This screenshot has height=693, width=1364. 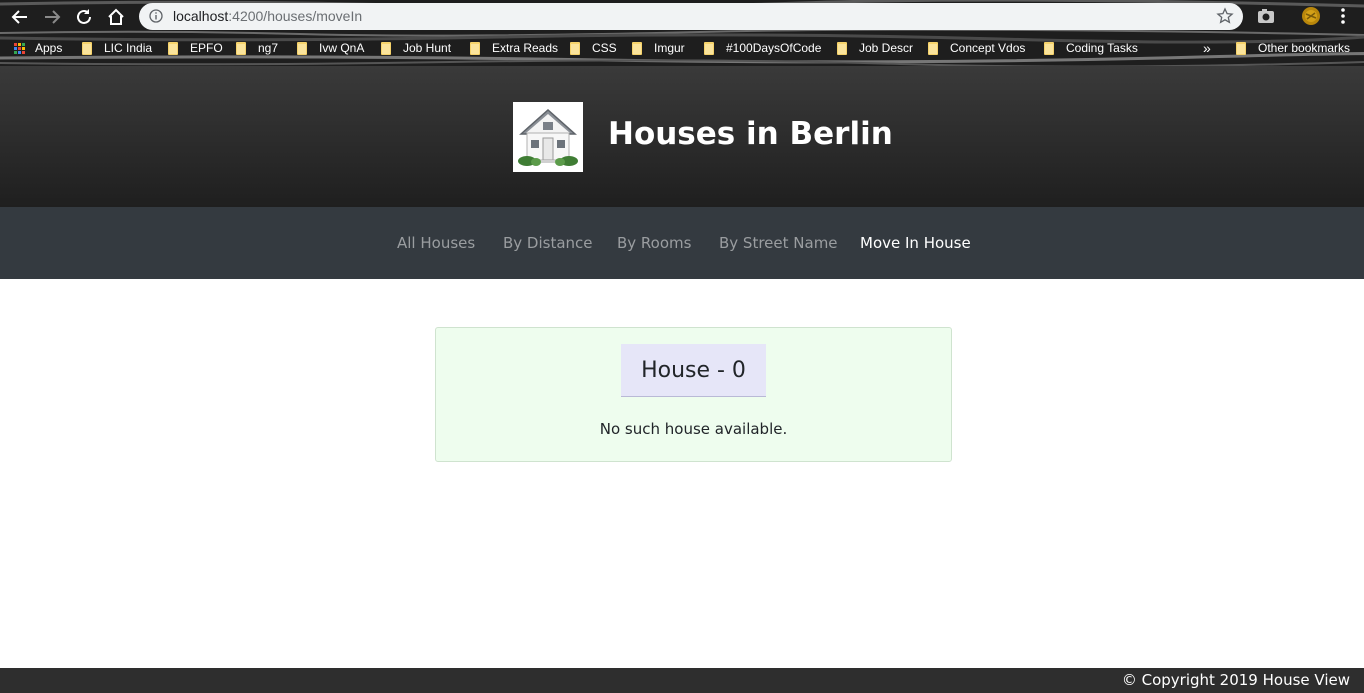 I want to click on home-icon, so click(x=116, y=16).